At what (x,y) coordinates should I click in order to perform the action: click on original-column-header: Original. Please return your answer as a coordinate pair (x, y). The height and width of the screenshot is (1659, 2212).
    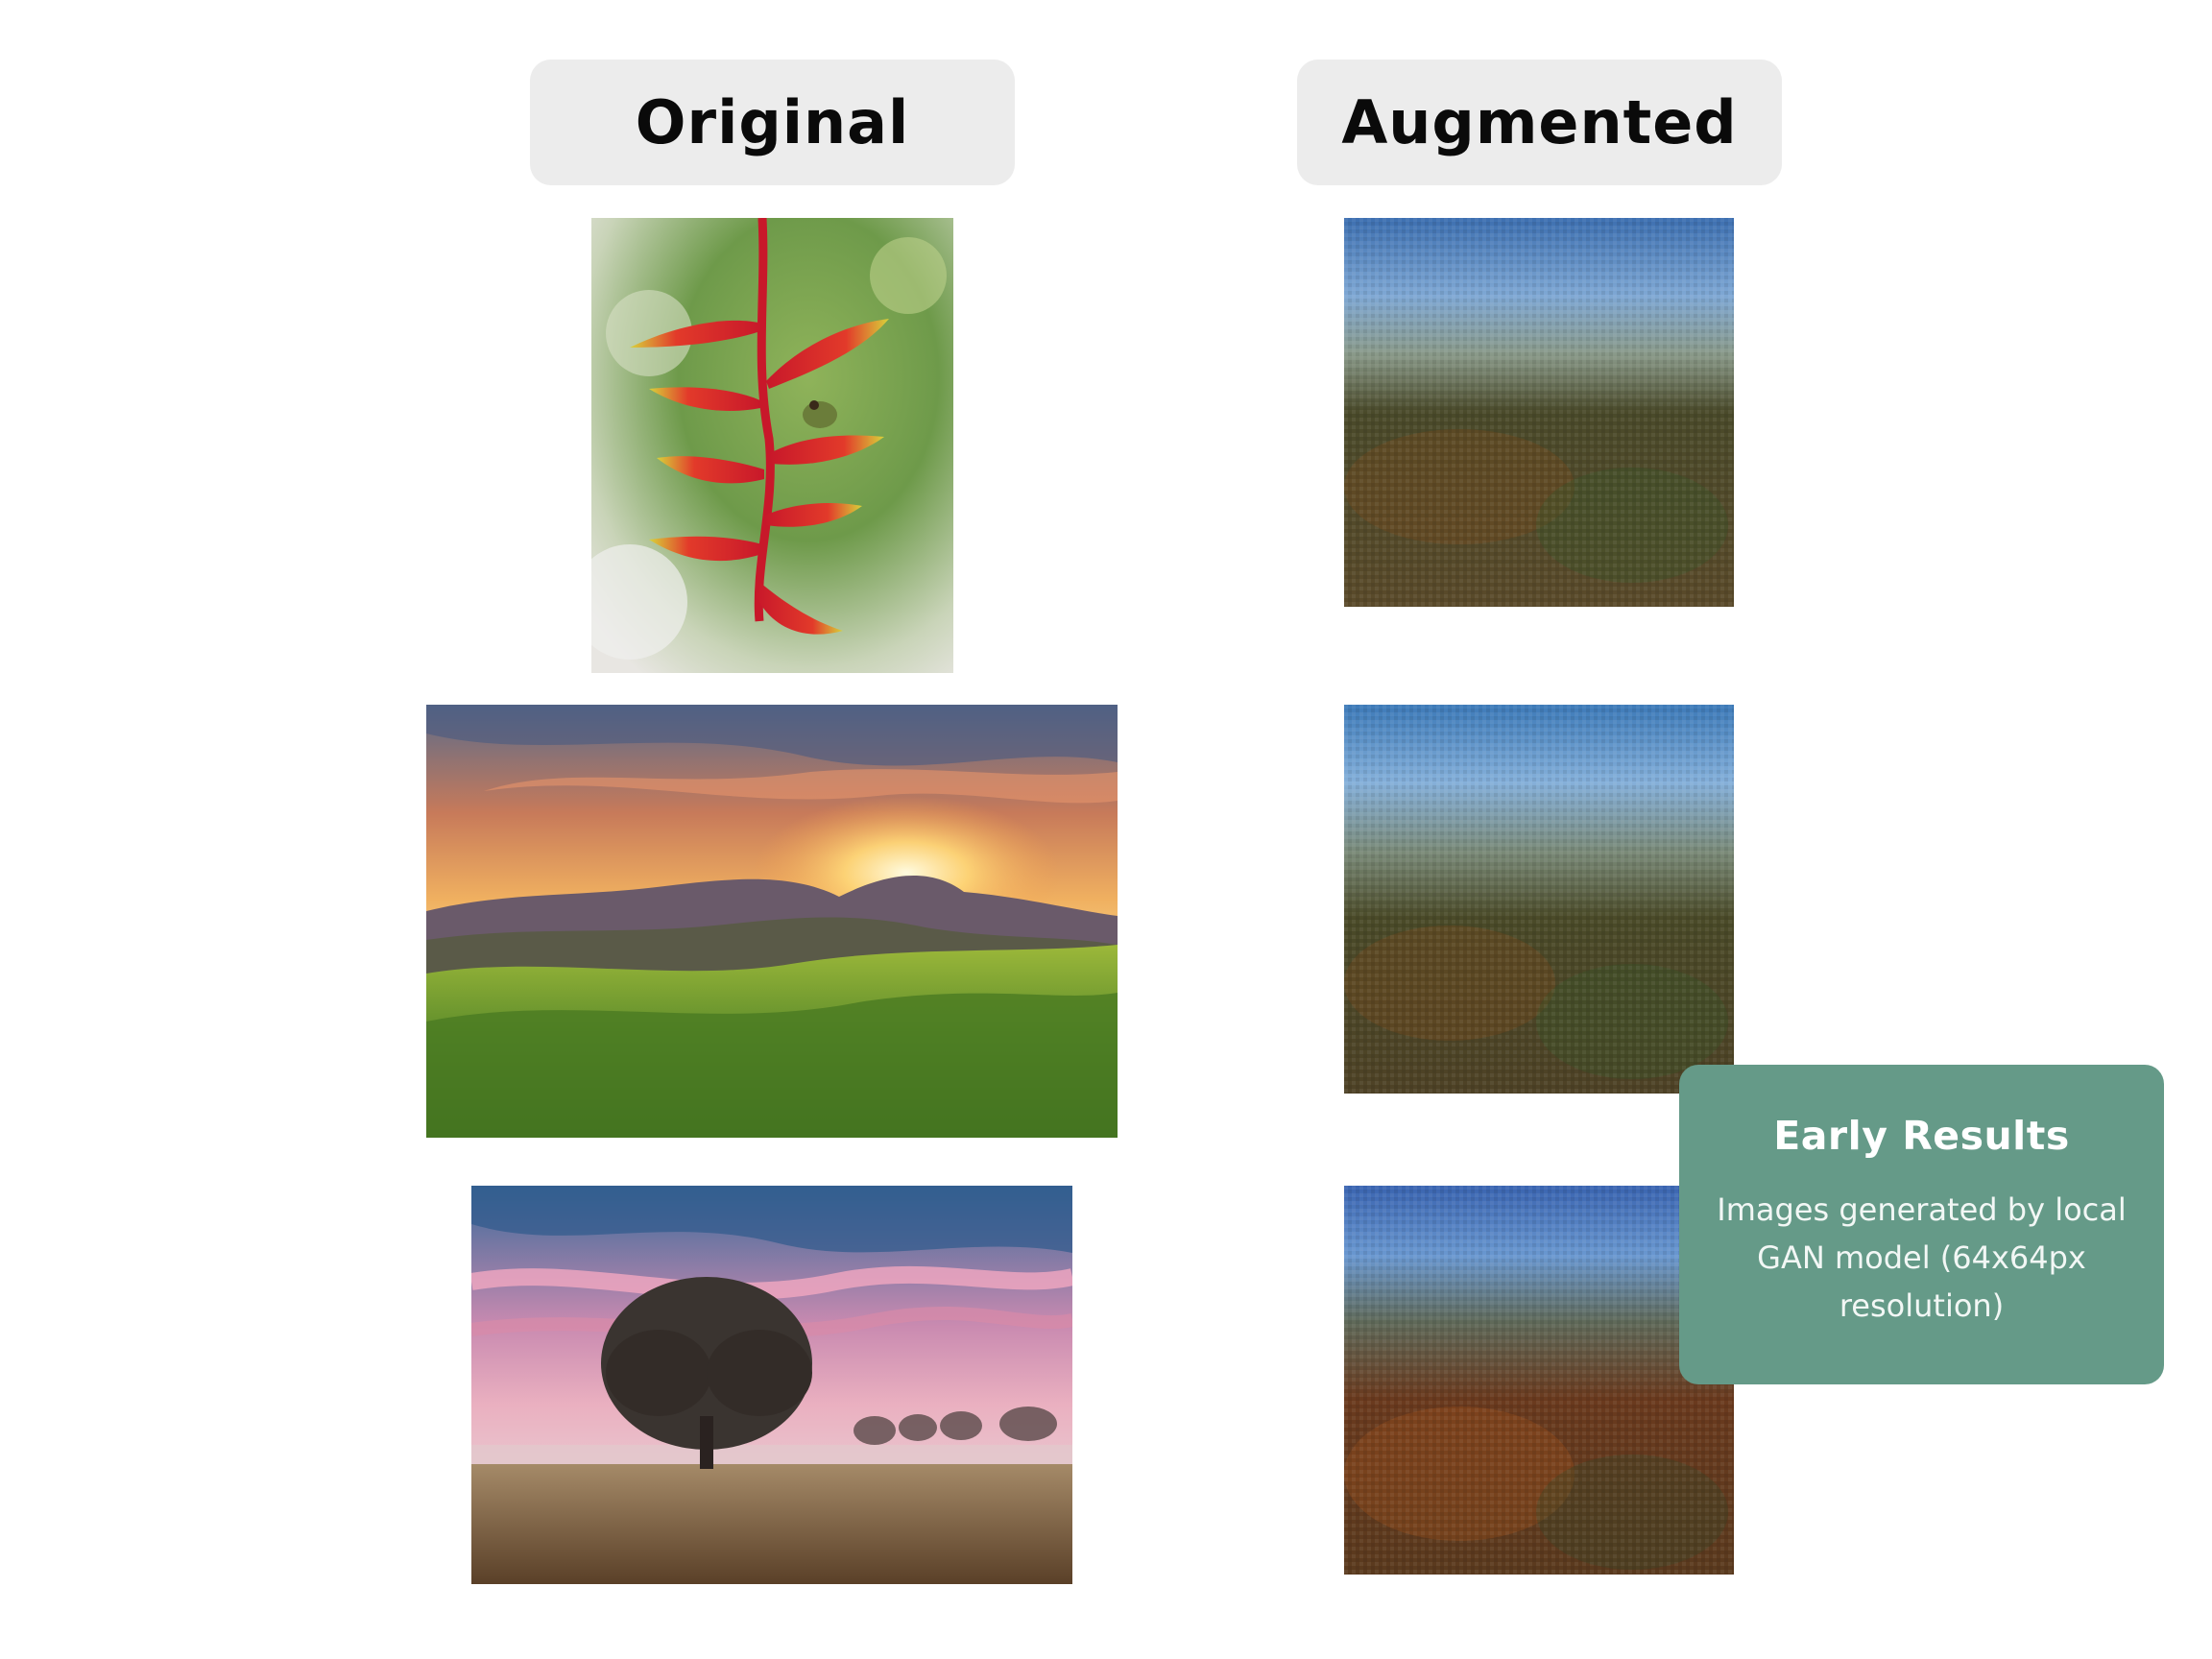
    Looking at the image, I should click on (772, 123).